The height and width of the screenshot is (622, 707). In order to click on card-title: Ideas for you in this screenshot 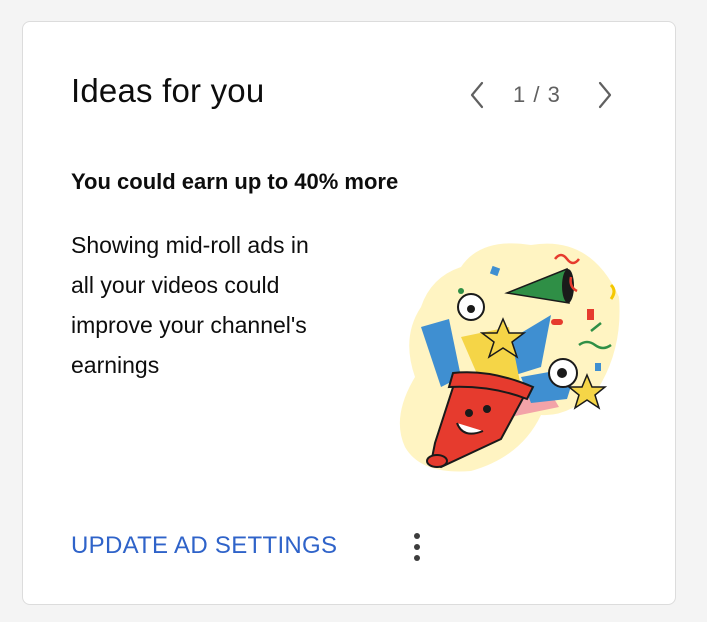, I will do `click(168, 90)`.